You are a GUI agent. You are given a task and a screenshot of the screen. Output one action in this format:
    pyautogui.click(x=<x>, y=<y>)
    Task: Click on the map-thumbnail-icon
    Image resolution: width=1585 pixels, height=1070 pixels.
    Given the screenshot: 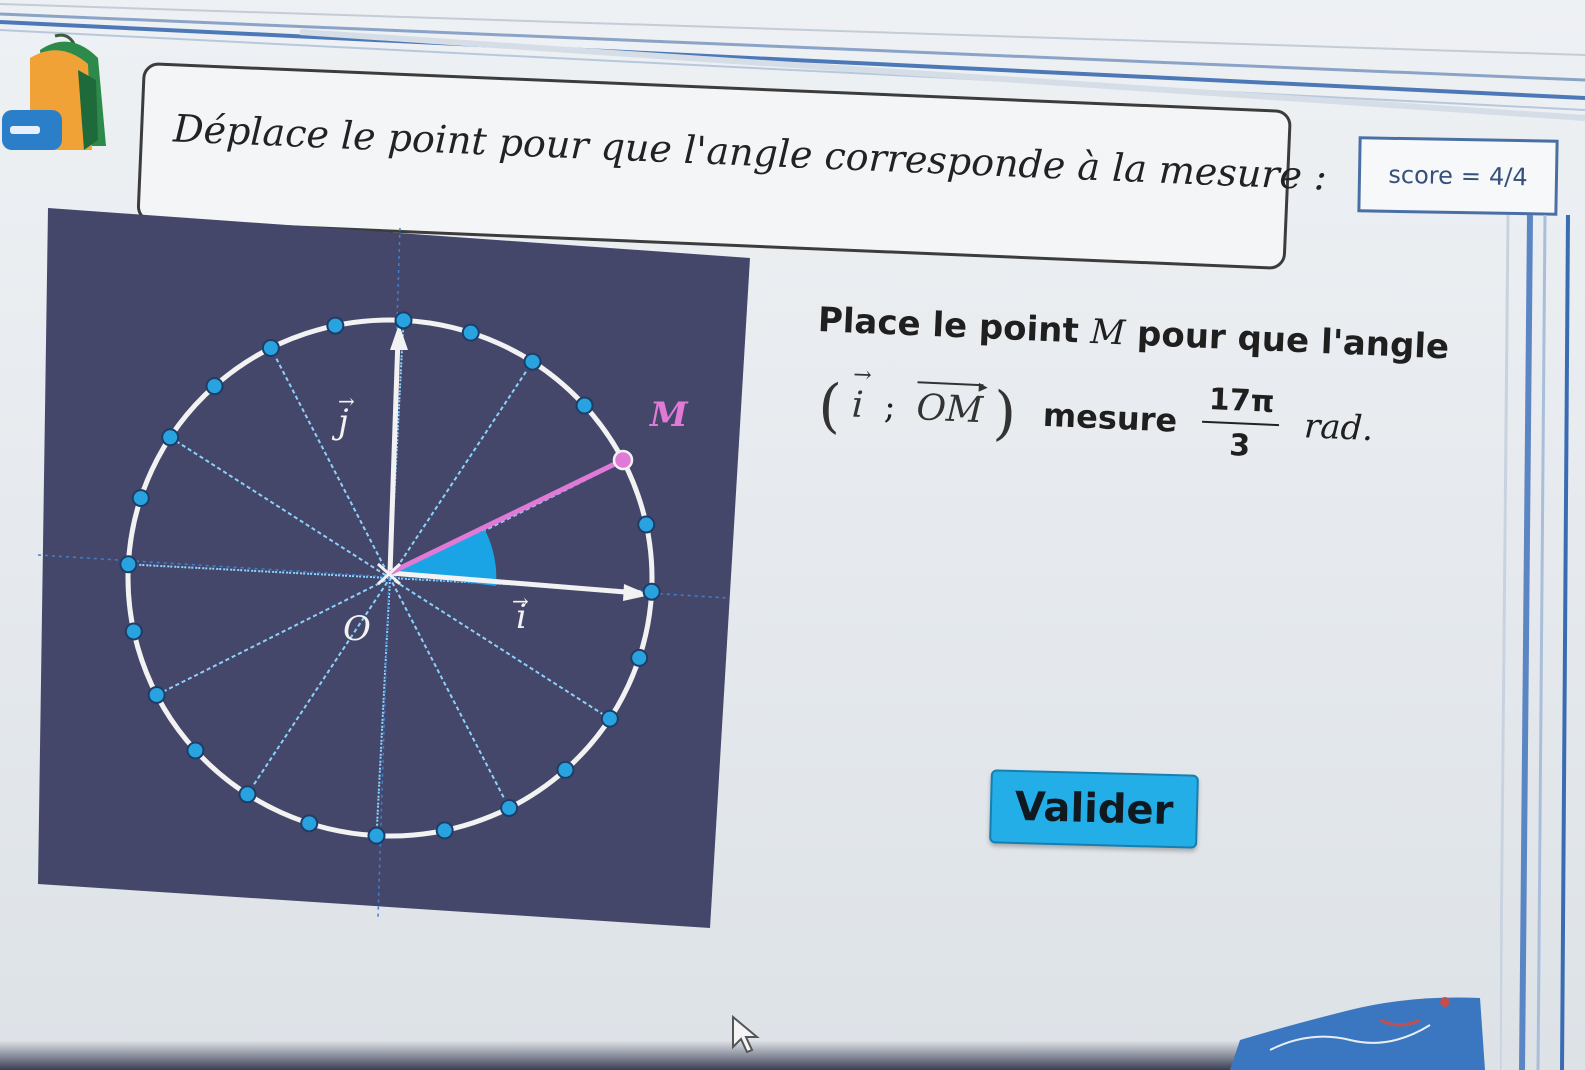 What is the action you would take?
    pyautogui.click(x=1357, y=1033)
    